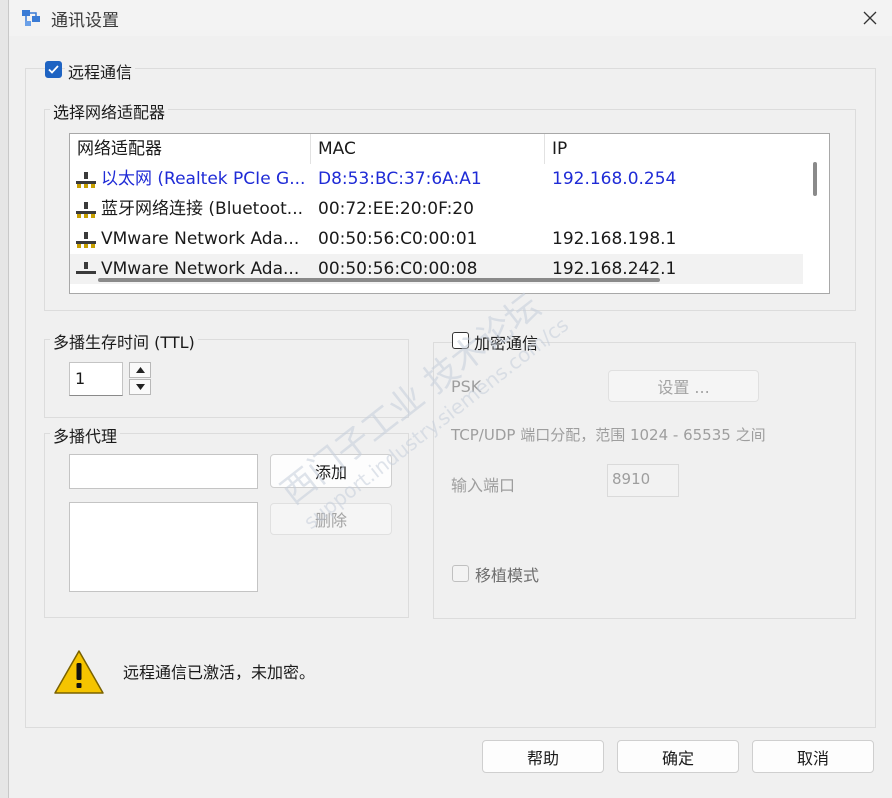  What do you see at coordinates (483, 485) in the screenshot?
I see `input-port-label: 输入端口` at bounding box center [483, 485].